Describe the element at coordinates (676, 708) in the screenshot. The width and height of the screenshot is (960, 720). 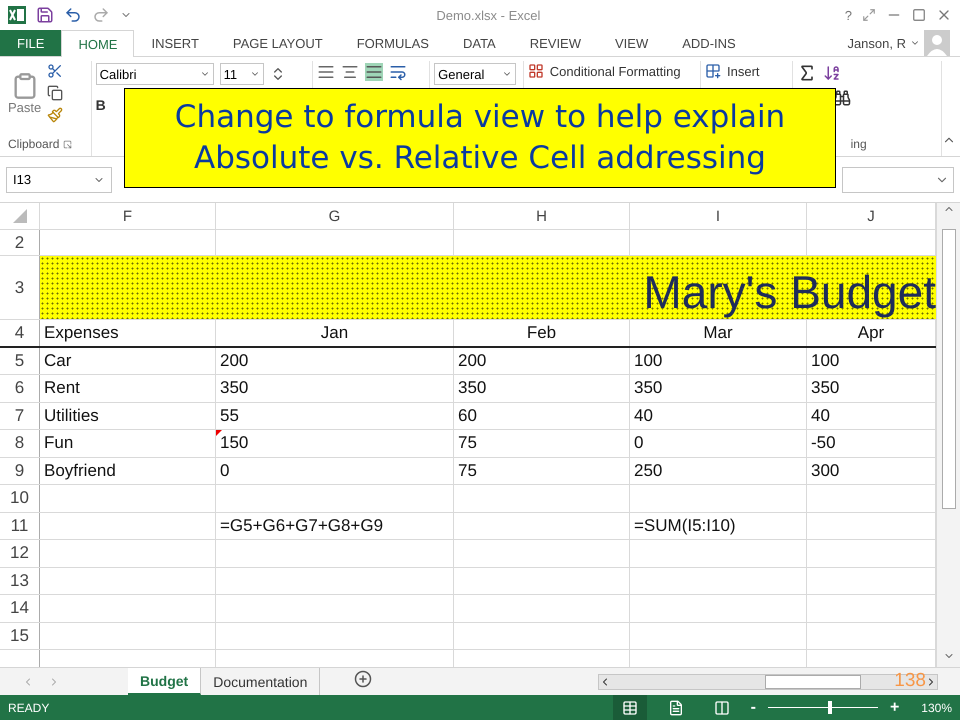
I see `page-icon` at that location.